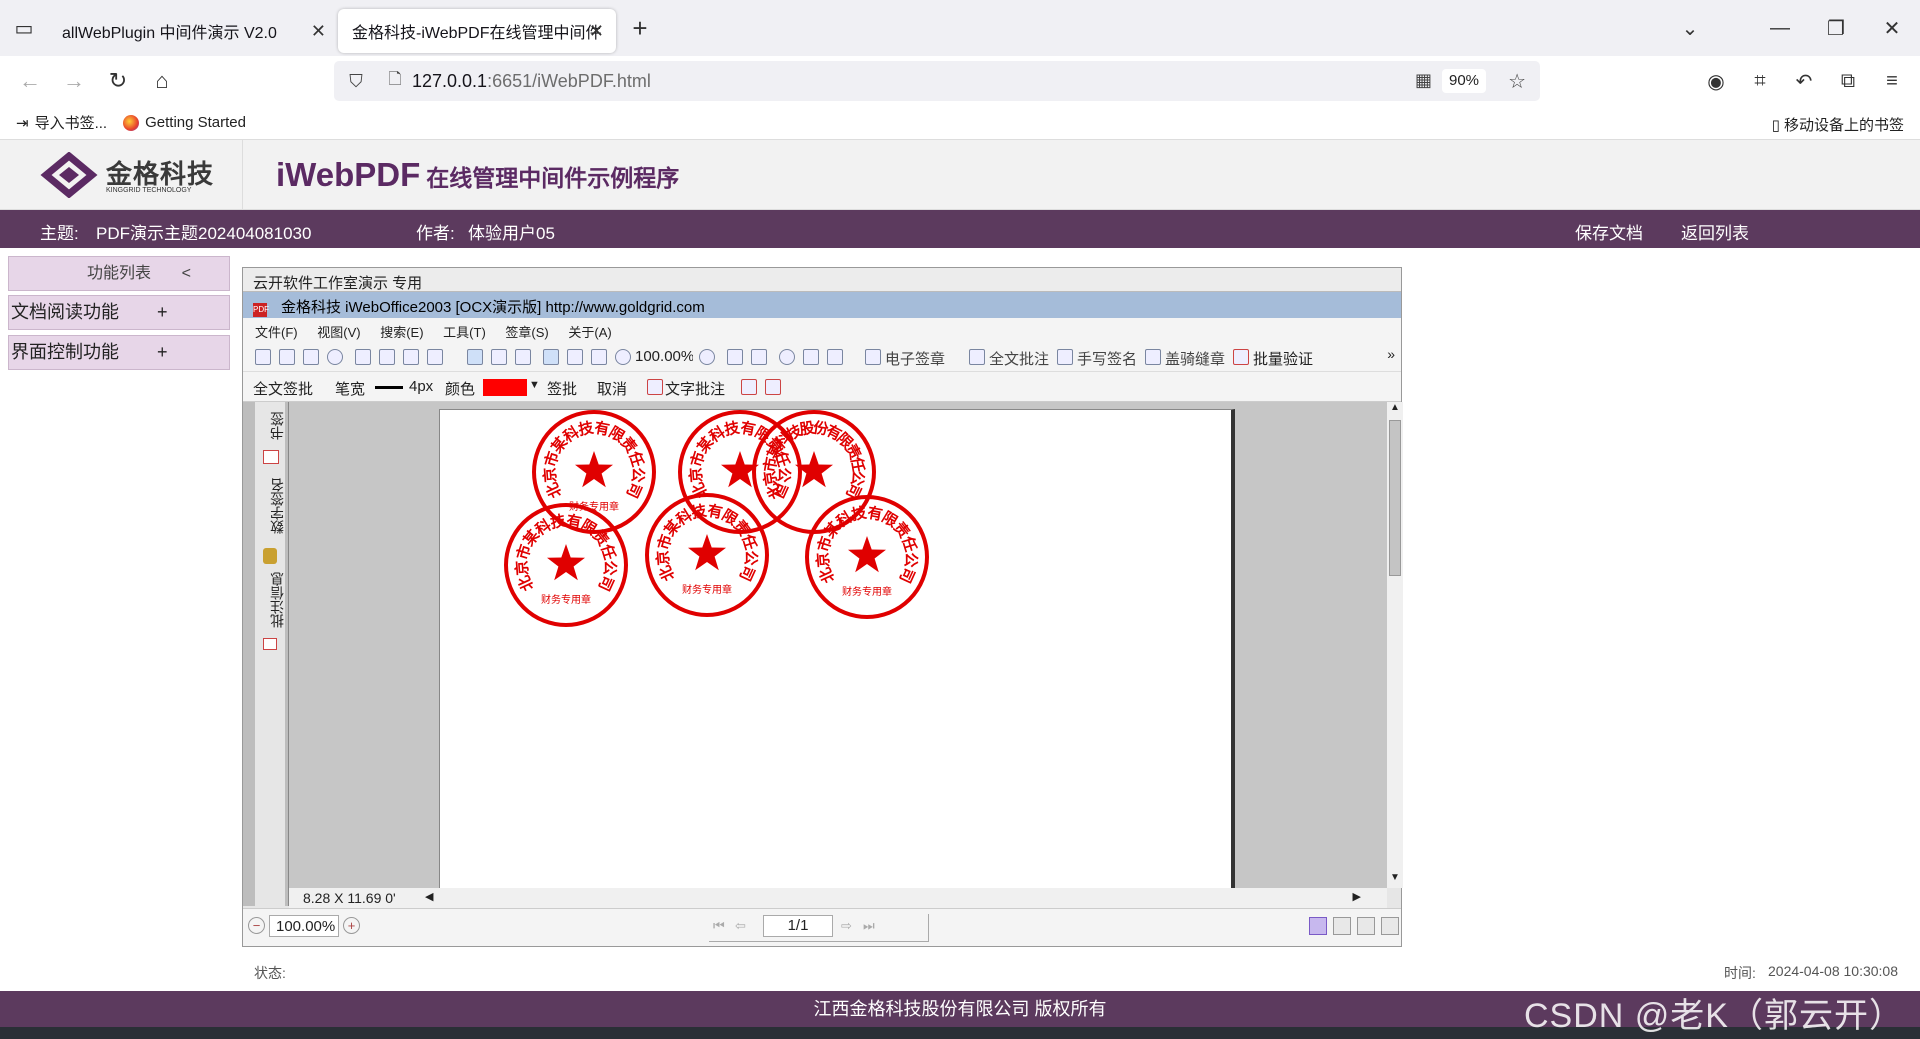 This screenshot has height=1039, width=1920. I want to click on fit-page-icon, so click(551, 357).